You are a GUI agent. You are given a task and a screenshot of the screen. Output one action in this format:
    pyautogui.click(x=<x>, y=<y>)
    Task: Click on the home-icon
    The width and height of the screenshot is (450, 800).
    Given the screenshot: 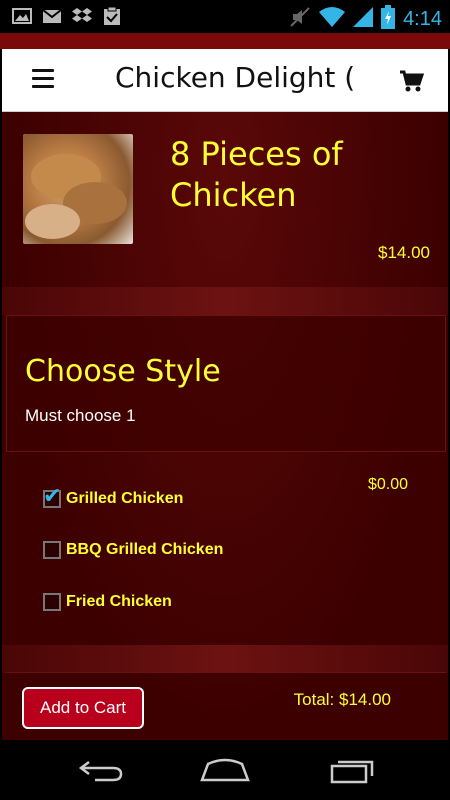 What is the action you would take?
    pyautogui.click(x=225, y=770)
    